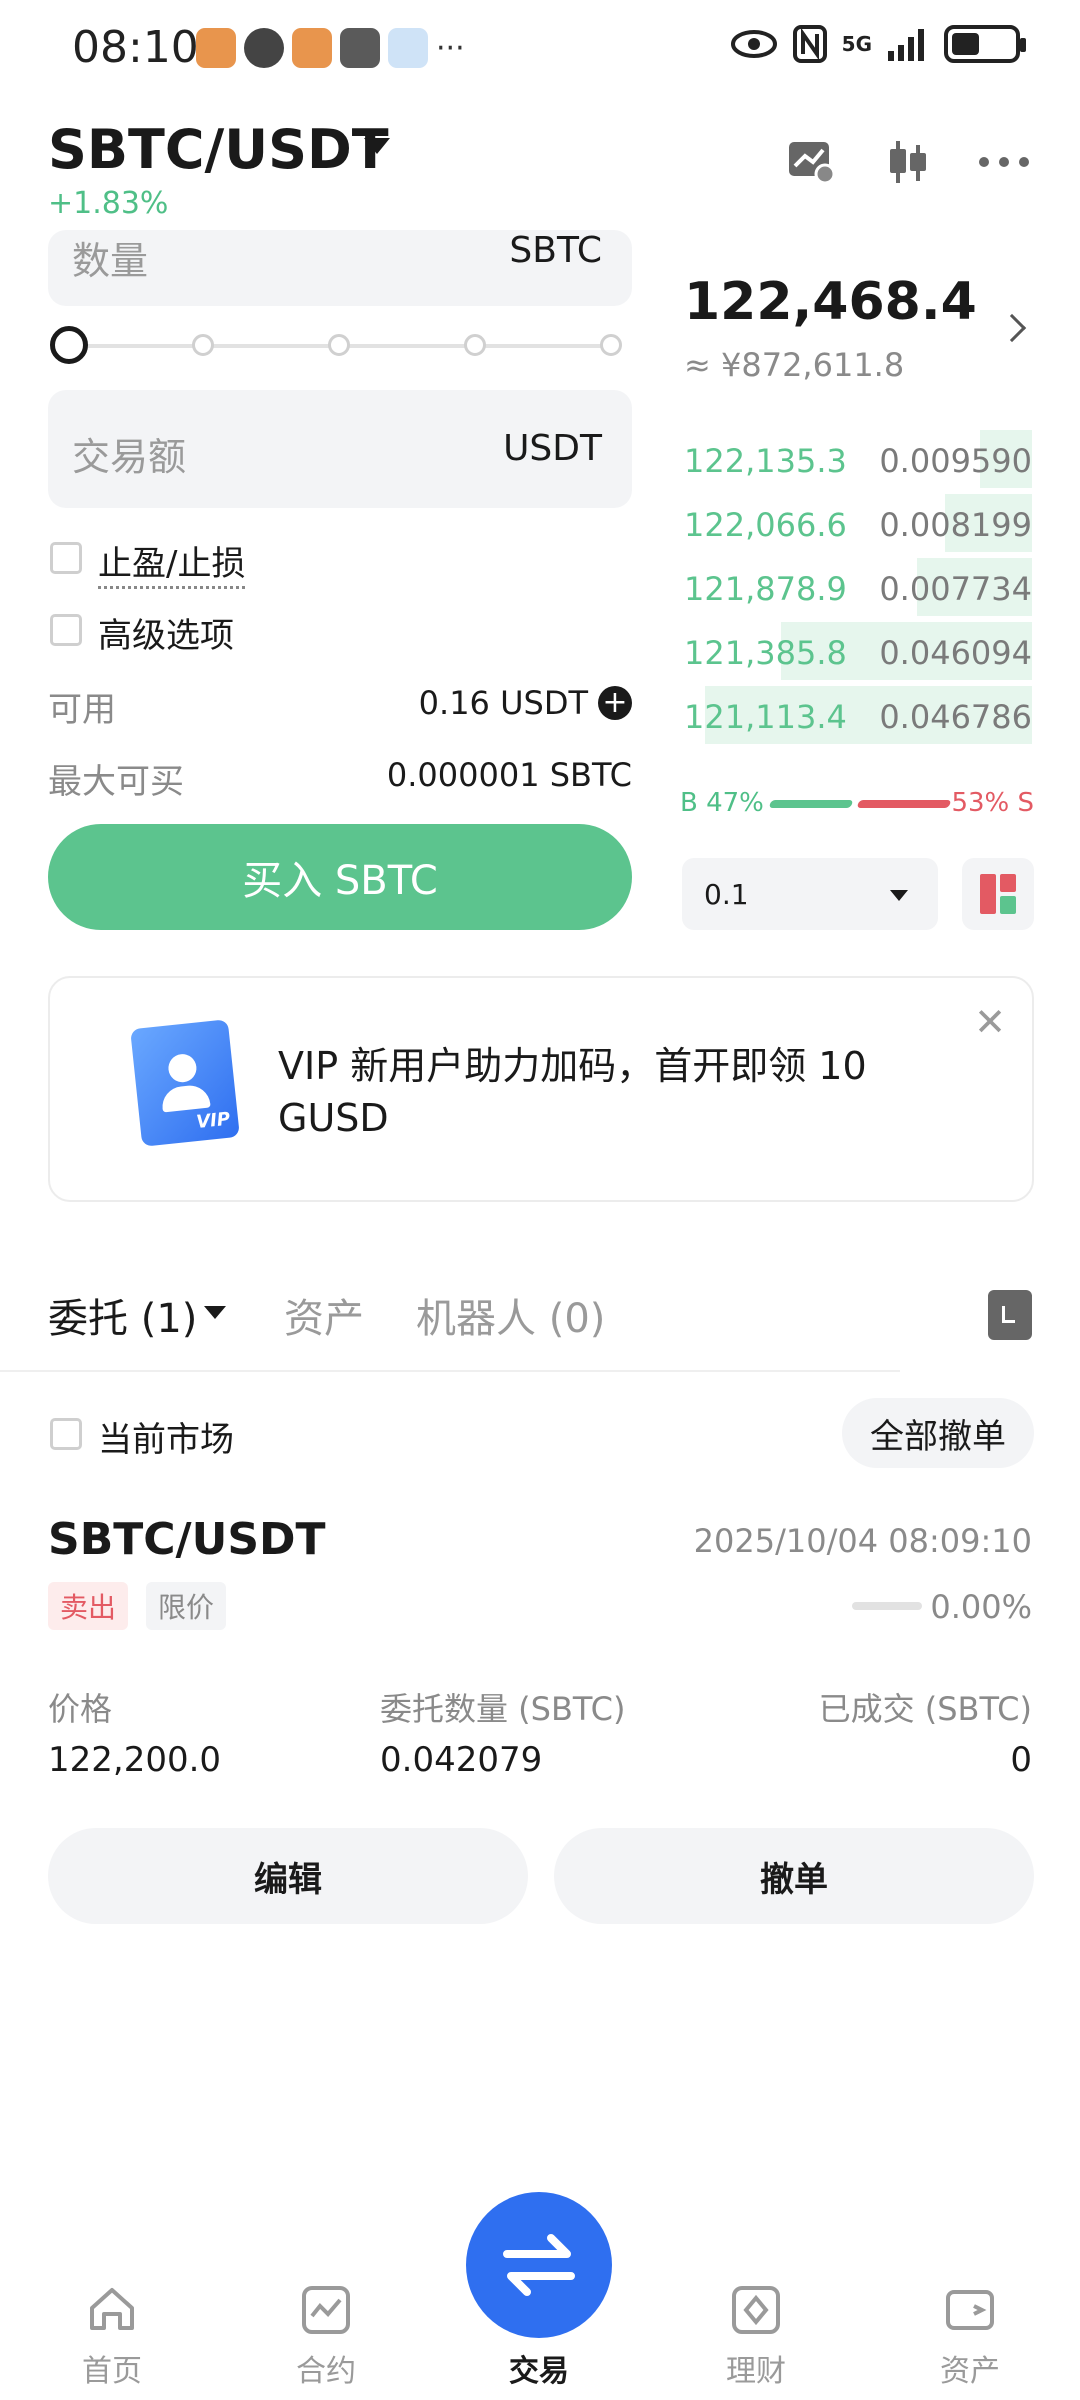  I want to click on tab-bots: 机器人 (0), so click(510, 1315).